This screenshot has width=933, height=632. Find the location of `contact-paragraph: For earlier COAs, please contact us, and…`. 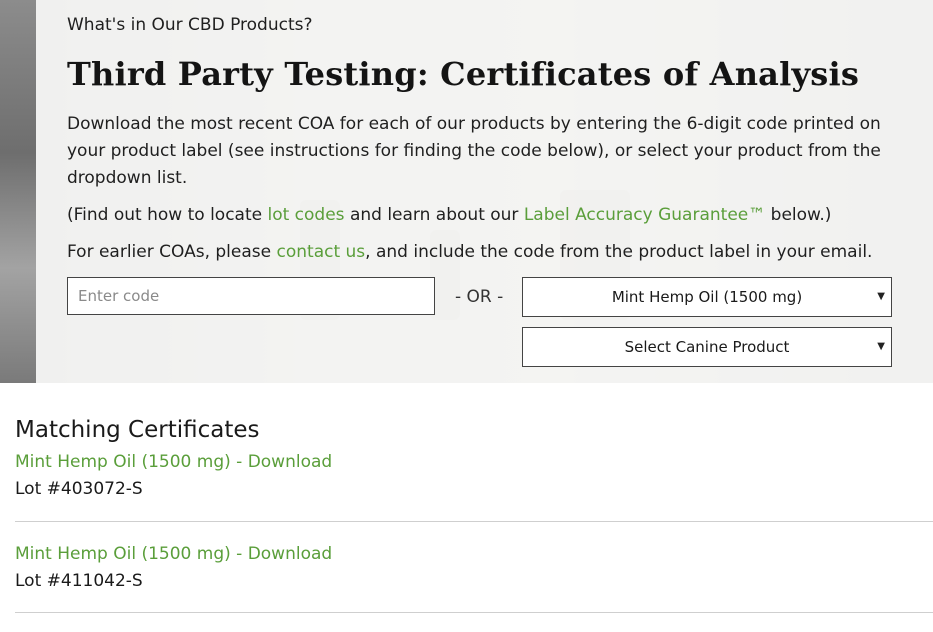

contact-paragraph: For earlier COAs, please contact us, and… is located at coordinates (482, 252).